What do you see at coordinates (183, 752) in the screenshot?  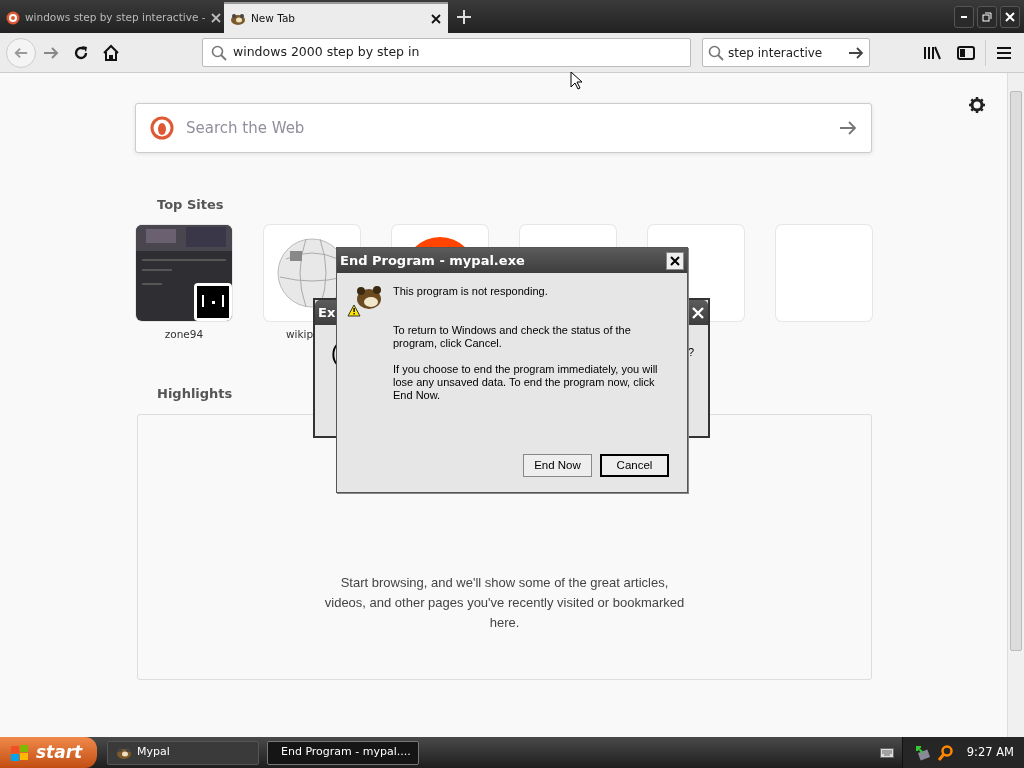 I see `taskbar-button: Mypal` at bounding box center [183, 752].